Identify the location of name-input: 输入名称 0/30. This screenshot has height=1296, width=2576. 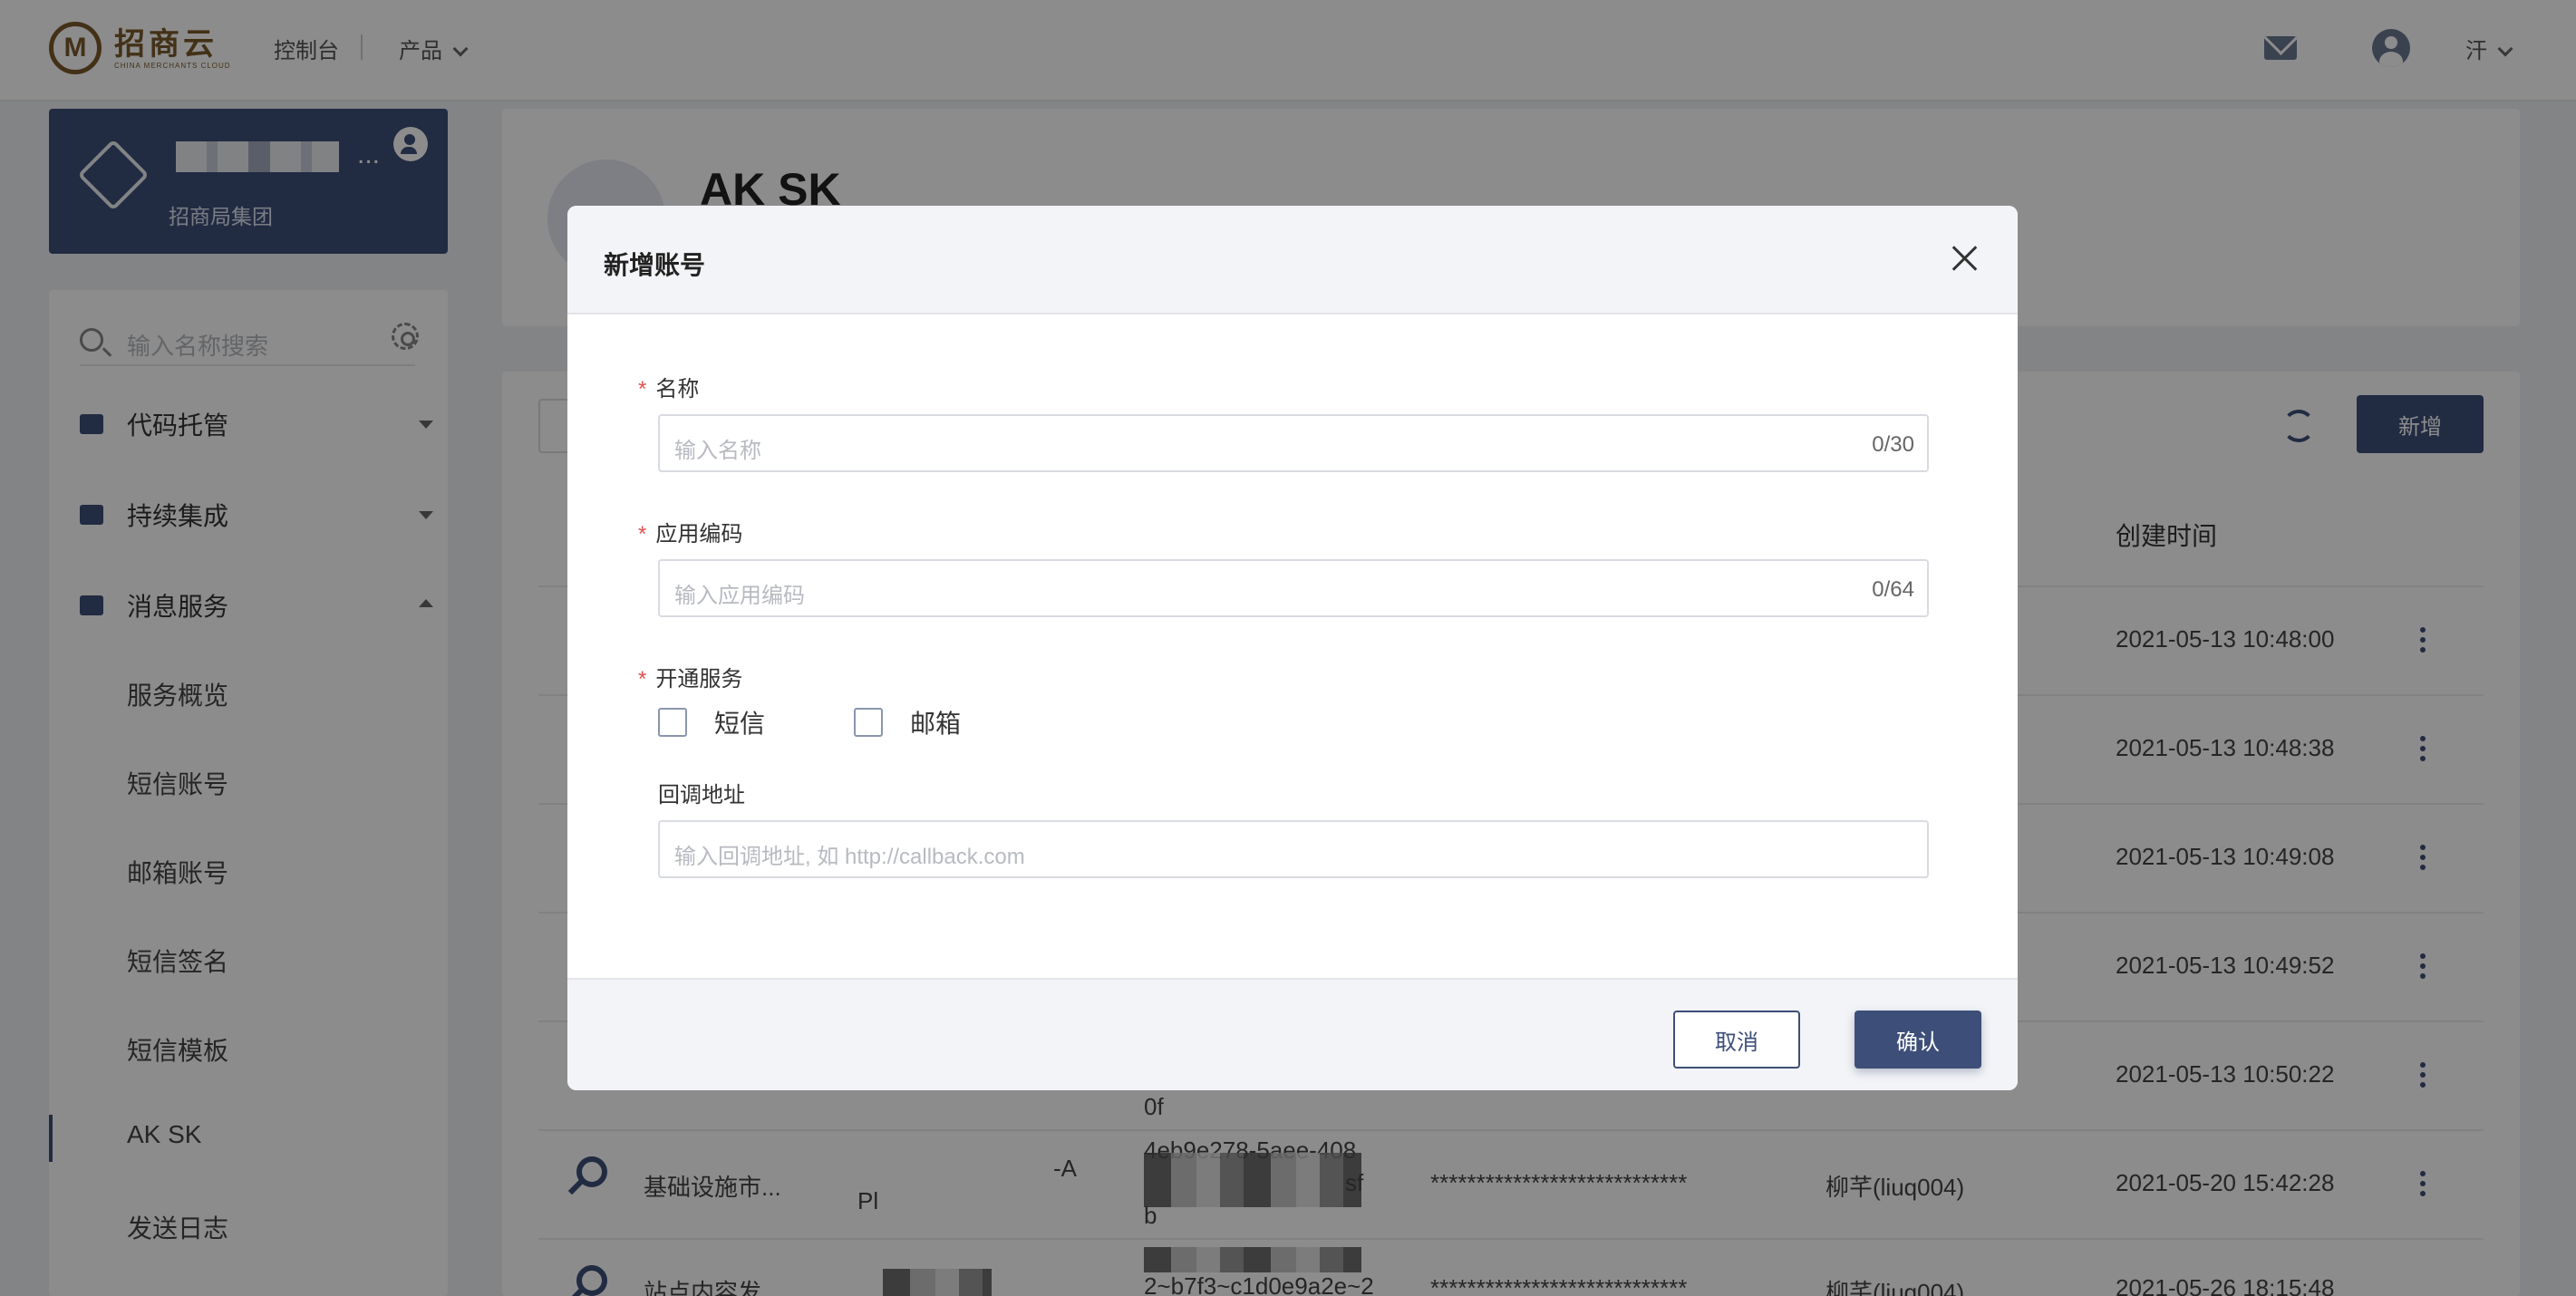
(1293, 443).